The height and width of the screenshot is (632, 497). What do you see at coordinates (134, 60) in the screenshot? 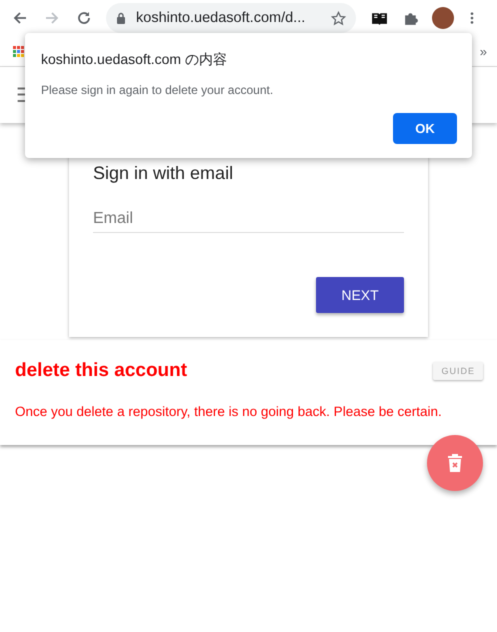
I see `dialog-title: koshinto.uedasoft.com の内容` at bounding box center [134, 60].